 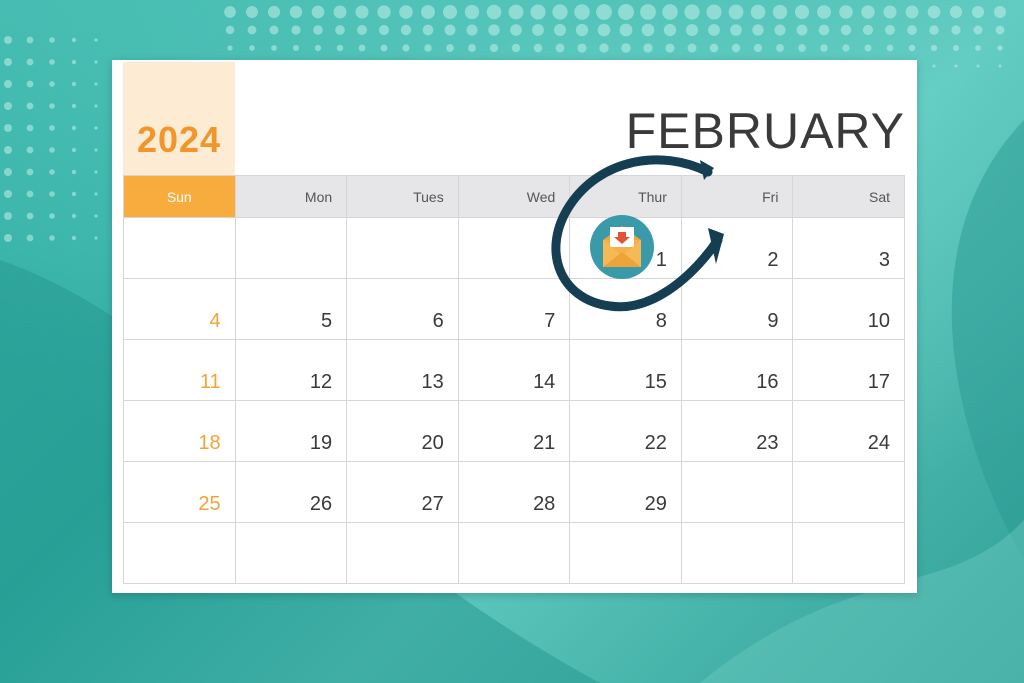 I want to click on day-cell: 13, so click(x=403, y=370).